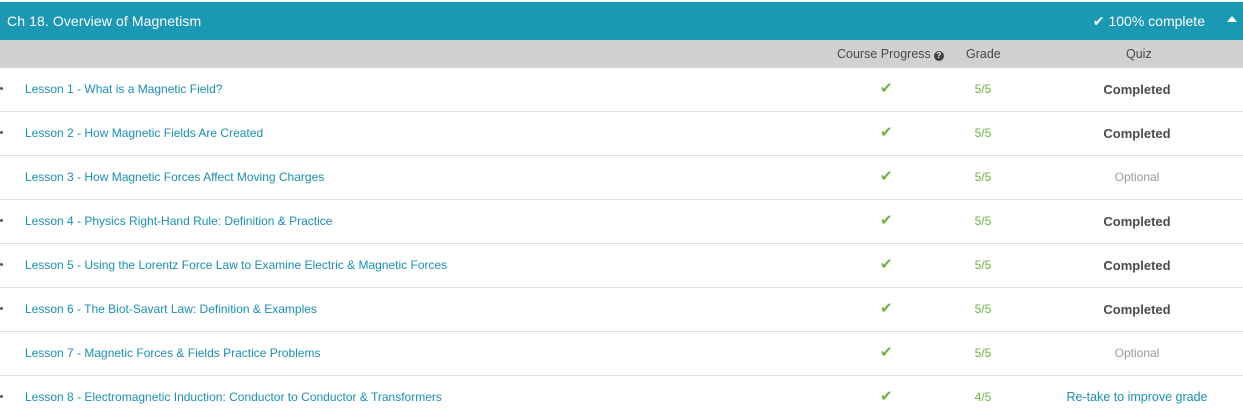  Describe the element at coordinates (884, 54) in the screenshot. I see `column-header-progress-label: Course Progress` at that location.